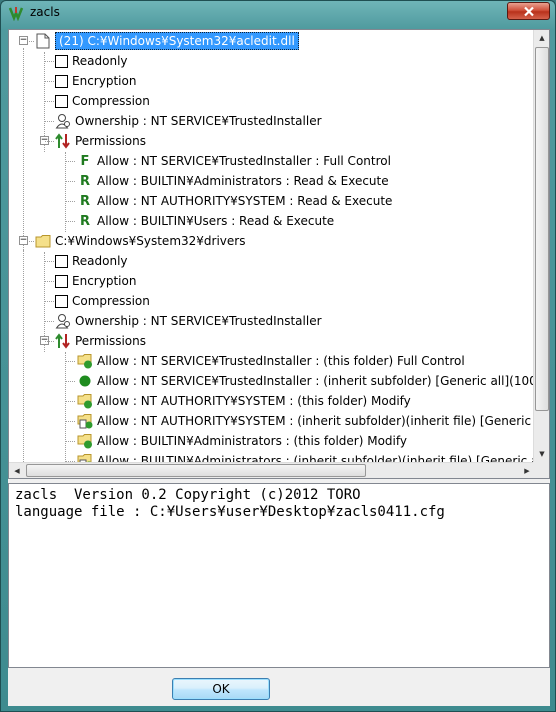 This screenshot has width=556, height=712. Describe the element at coordinates (85, 381) in the screenshot. I see `green-dot-icon` at that location.